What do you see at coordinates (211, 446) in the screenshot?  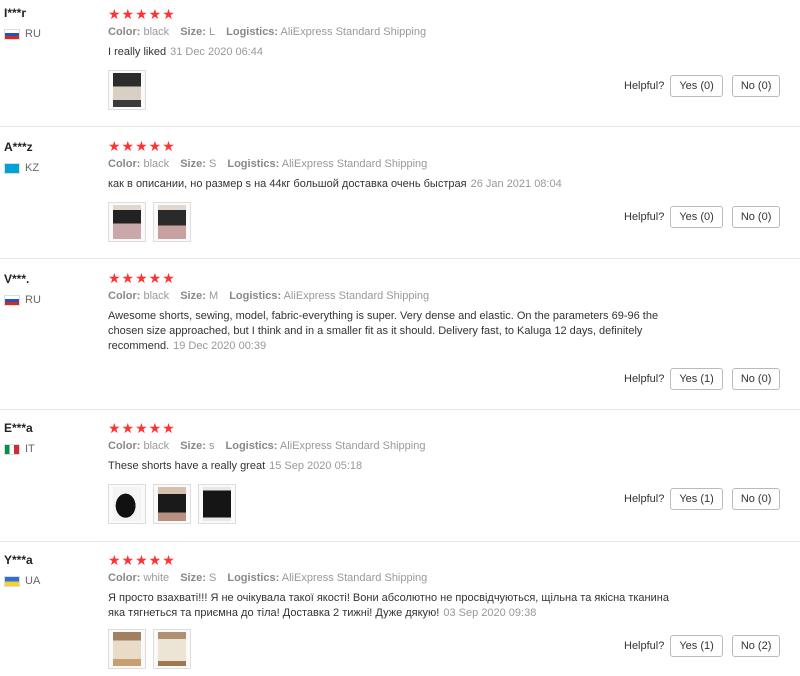 I see `size-value: s` at bounding box center [211, 446].